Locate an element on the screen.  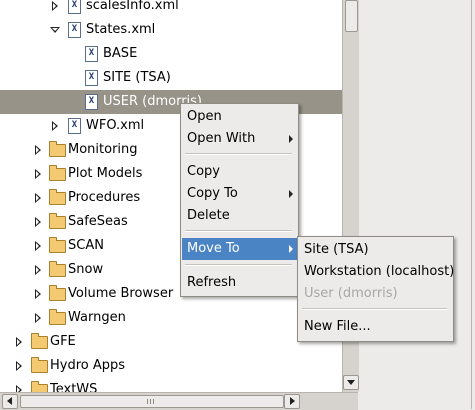
tree-item-label: SCAN is located at coordinates (86, 245).